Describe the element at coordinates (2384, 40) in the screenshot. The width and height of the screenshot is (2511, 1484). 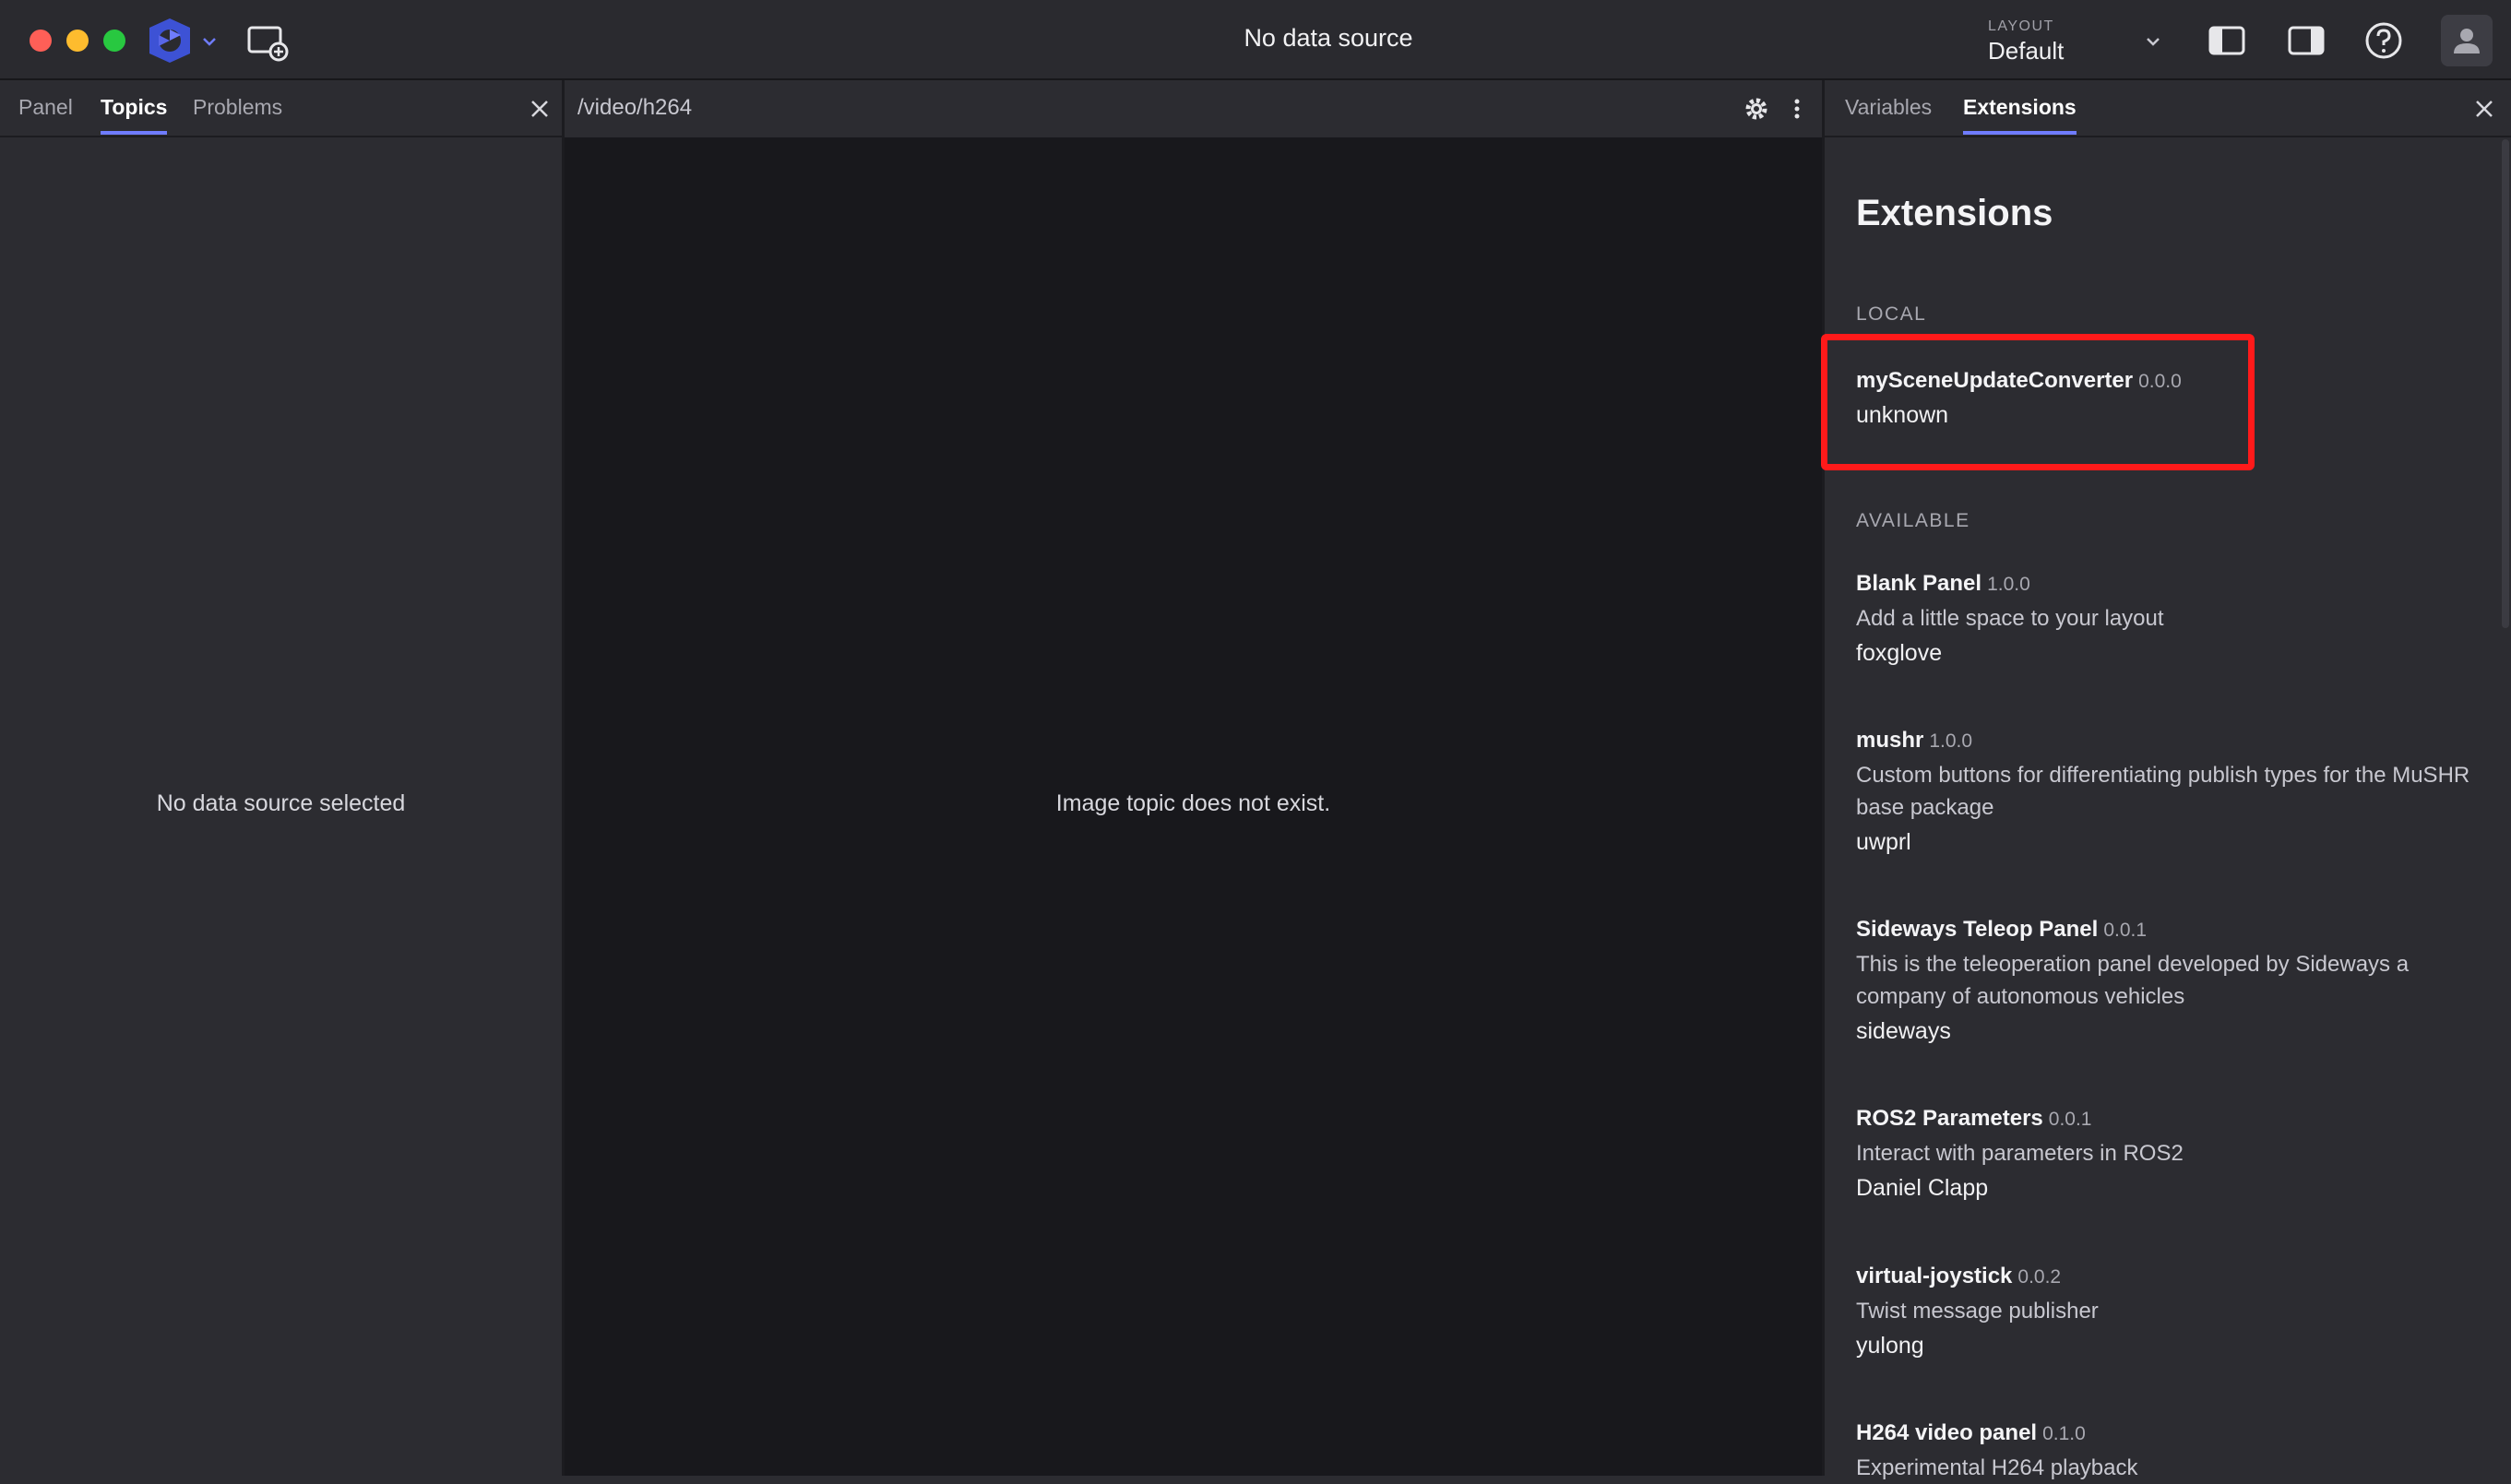
I see `help-icon` at that location.